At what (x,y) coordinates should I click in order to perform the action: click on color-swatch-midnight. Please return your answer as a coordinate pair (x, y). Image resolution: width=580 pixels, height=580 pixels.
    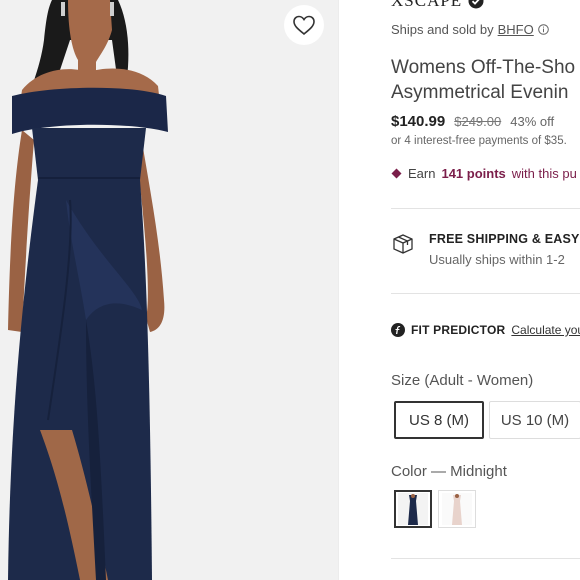
    Looking at the image, I should click on (413, 509).